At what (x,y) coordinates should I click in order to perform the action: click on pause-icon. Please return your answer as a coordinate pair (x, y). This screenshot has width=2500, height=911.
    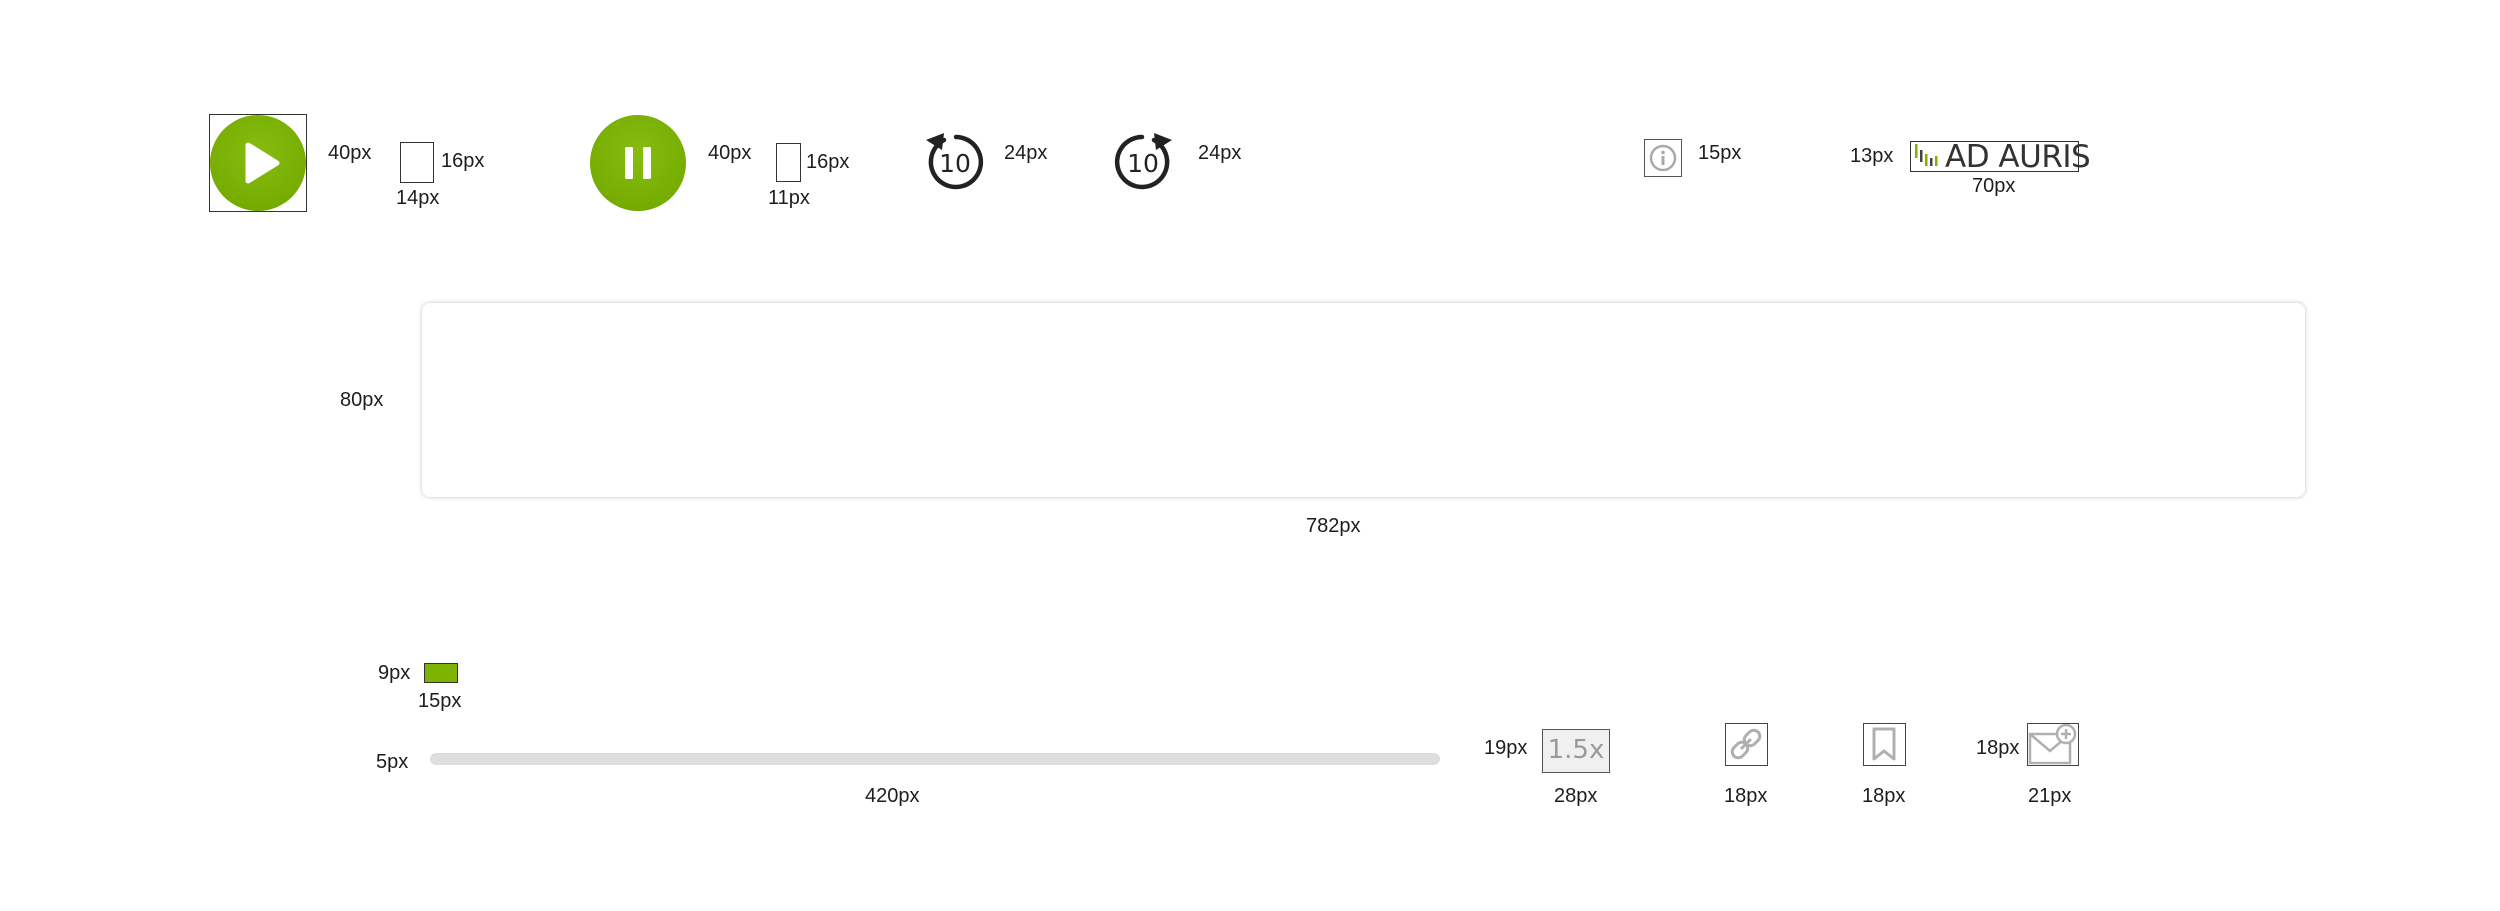
    Looking at the image, I should click on (638, 163).